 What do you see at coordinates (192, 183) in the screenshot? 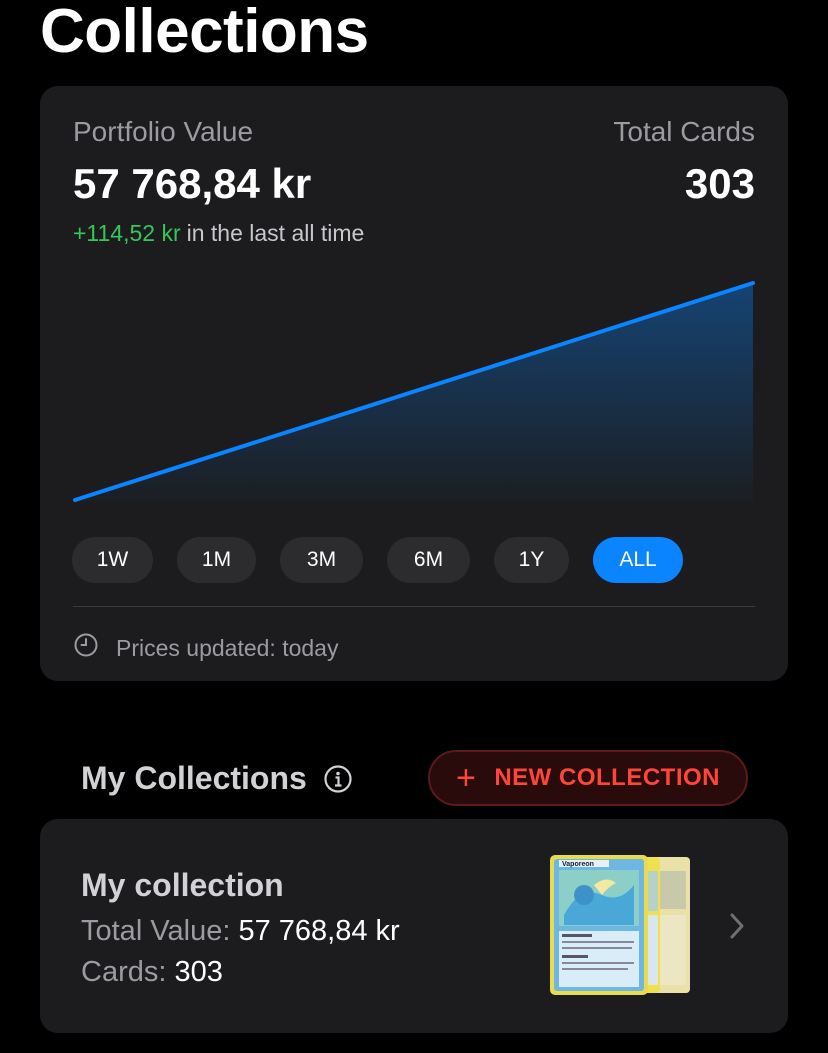
I see `portfolio-value: 57 768,84 kr` at bounding box center [192, 183].